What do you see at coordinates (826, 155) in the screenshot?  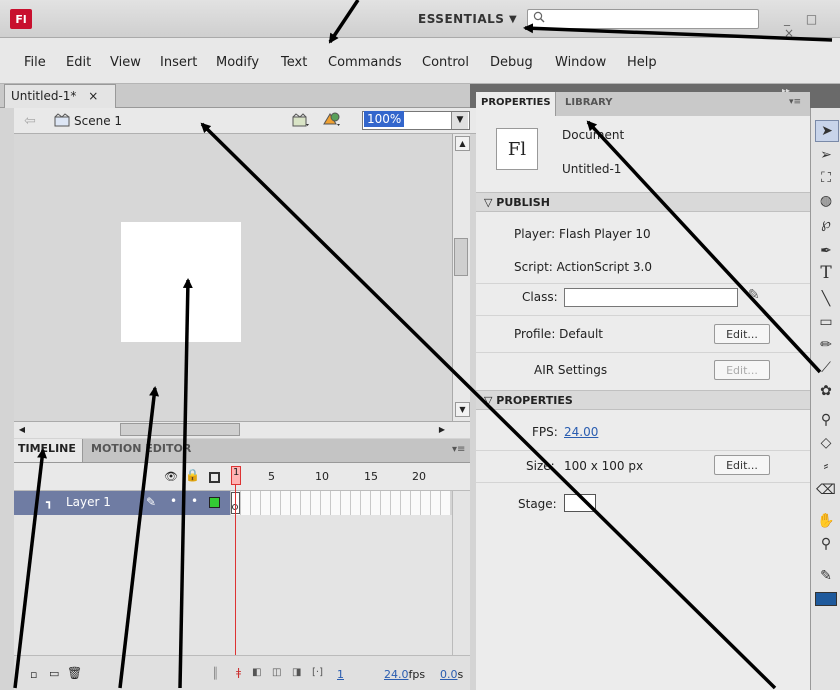 I see `subselection-icon: ➢` at bounding box center [826, 155].